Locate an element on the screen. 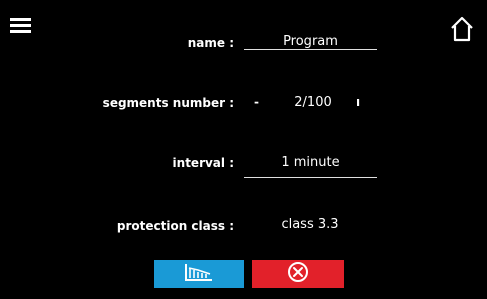 This screenshot has height=299, width=487. home-icon is located at coordinates (462, 29).